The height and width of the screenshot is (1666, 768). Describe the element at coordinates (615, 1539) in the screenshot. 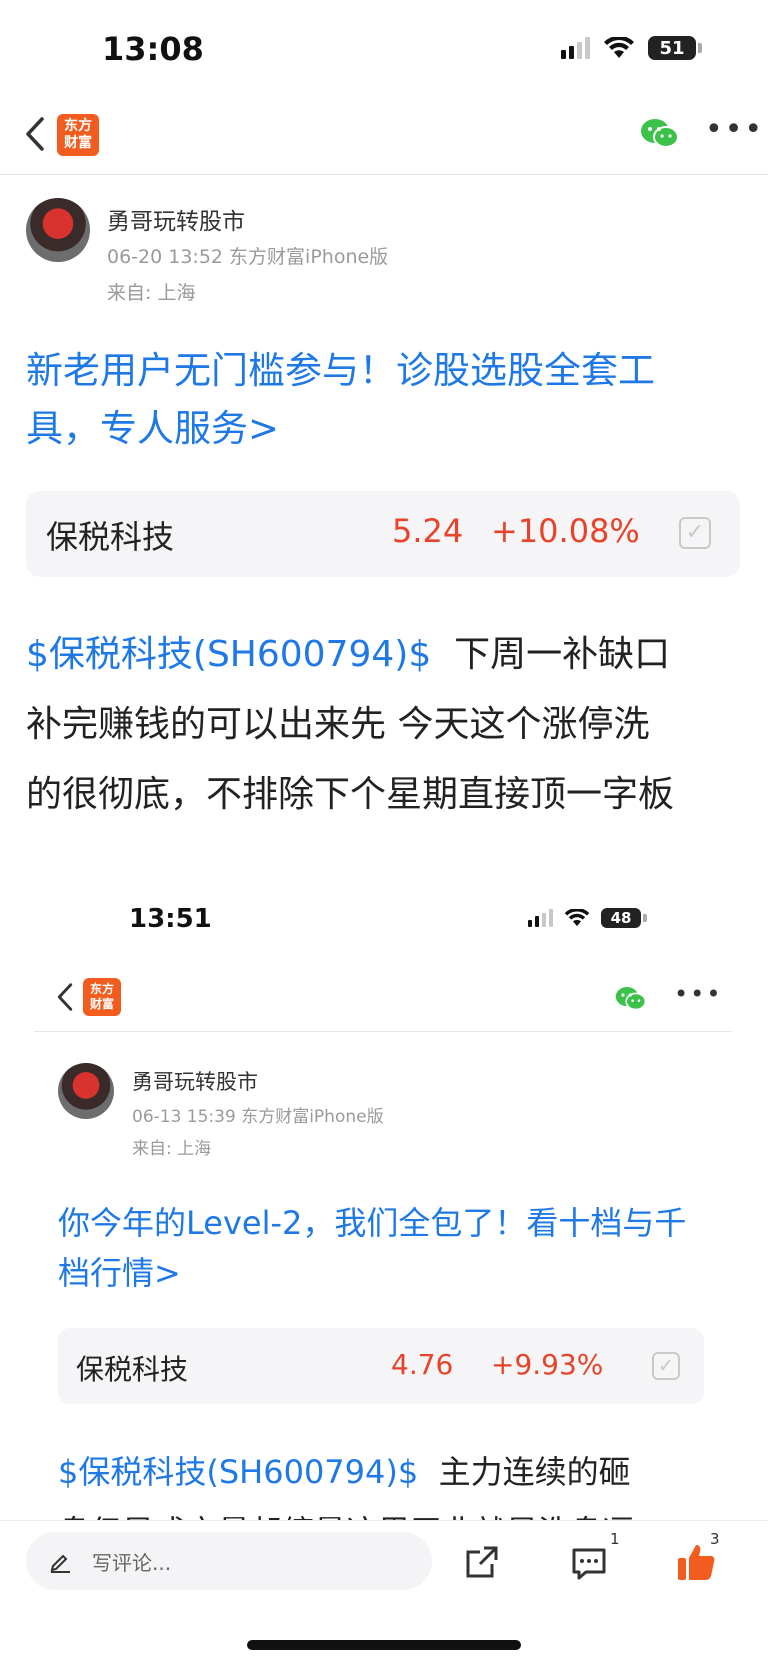

I see `comment-count: 1` at that location.